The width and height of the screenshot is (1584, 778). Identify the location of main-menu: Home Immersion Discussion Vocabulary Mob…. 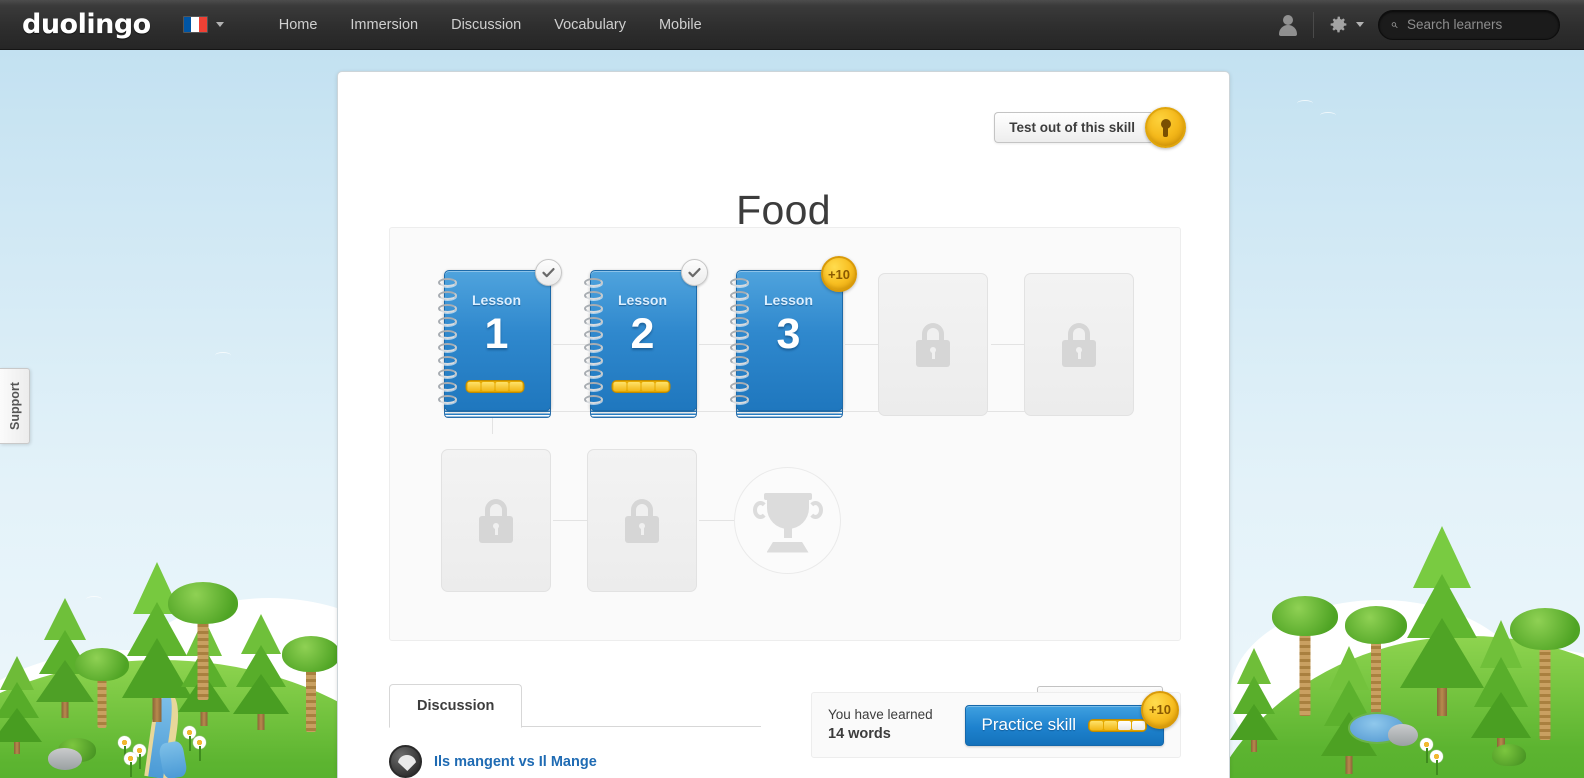
(490, 25).